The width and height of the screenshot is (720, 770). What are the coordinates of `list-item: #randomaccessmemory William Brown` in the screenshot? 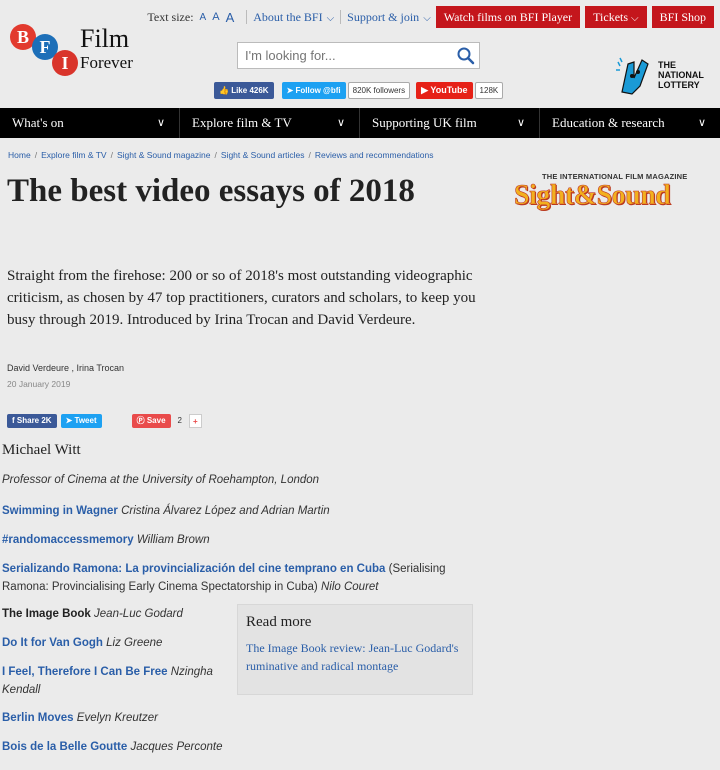 It's located at (232, 540).